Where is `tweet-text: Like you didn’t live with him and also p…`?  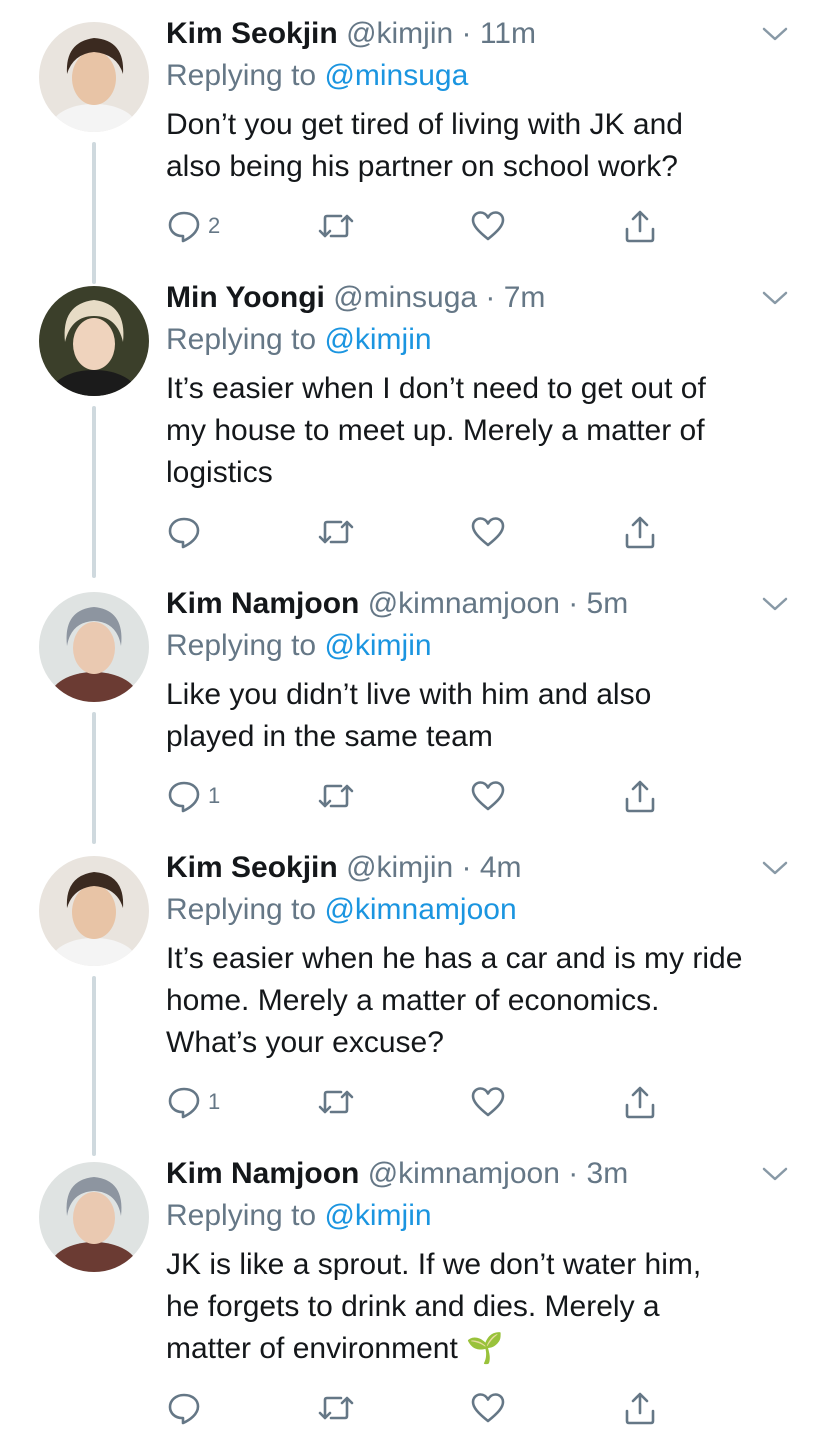 tweet-text: Like you didn’t live with him and also p… is located at coordinates (481, 716).